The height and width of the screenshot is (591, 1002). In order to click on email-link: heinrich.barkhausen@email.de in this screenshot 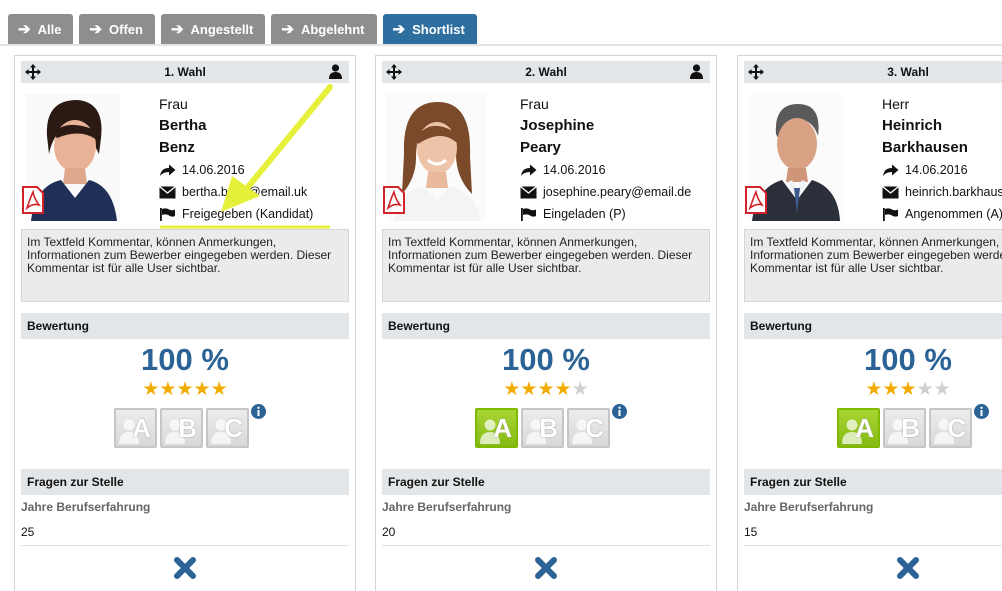, I will do `click(953, 192)`.